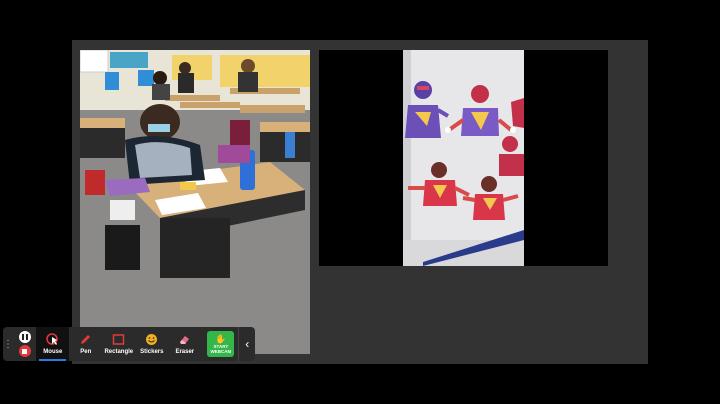  What do you see at coordinates (221, 351) in the screenshot?
I see `webcam-label-line2: WEBCAM` at bounding box center [221, 351].